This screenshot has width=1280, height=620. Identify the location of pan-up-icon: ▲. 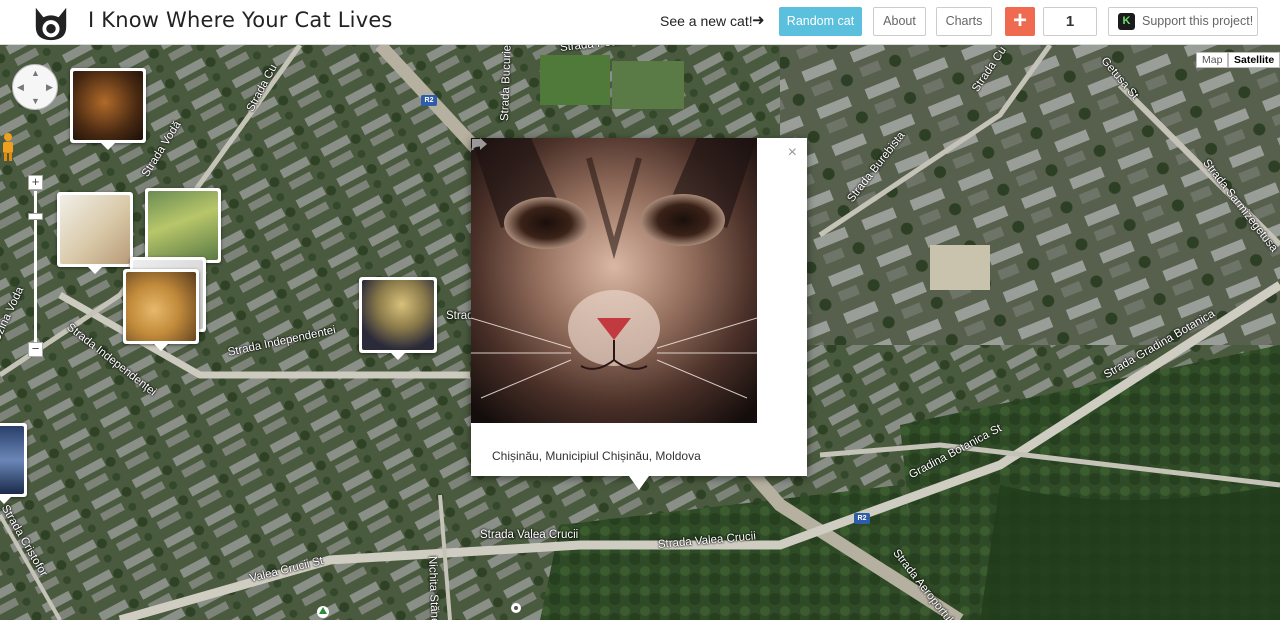
(35, 73).